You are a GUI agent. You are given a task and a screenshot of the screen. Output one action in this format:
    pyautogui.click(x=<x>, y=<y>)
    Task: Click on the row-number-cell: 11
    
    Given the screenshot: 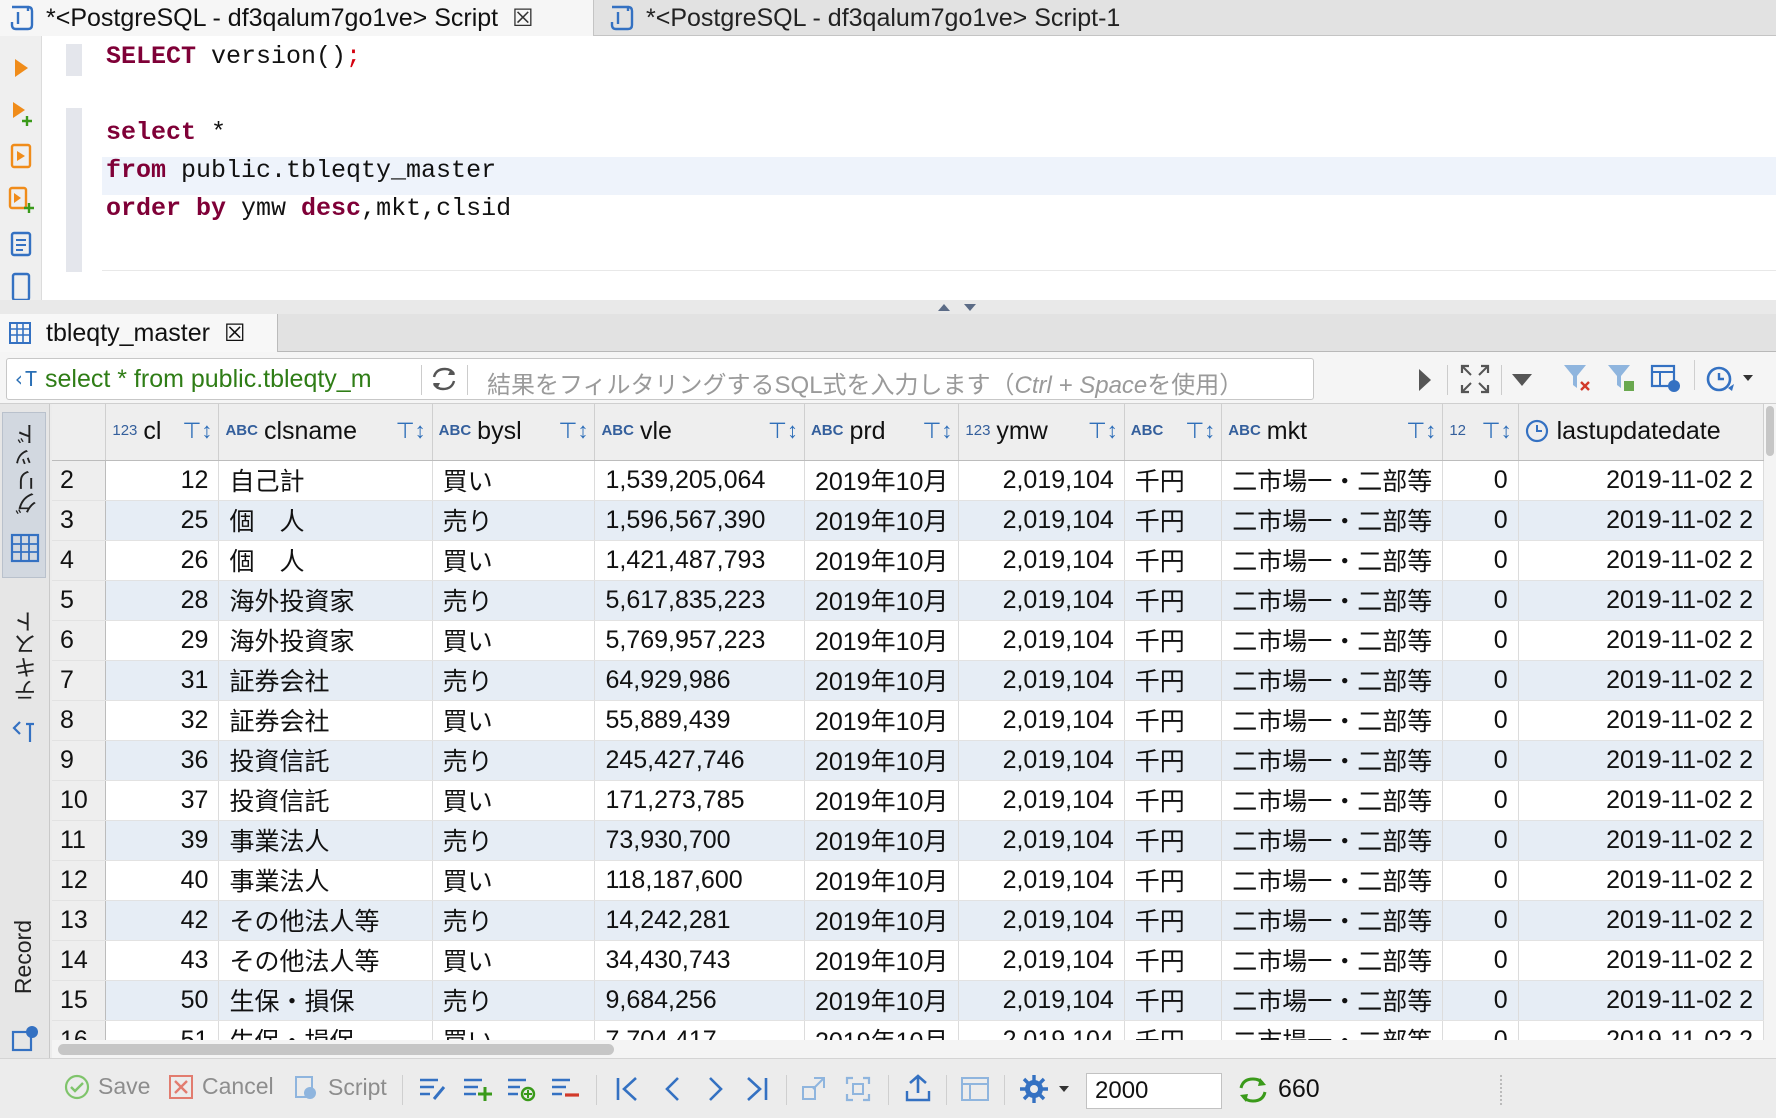 What is the action you would take?
    pyautogui.click(x=79, y=840)
    